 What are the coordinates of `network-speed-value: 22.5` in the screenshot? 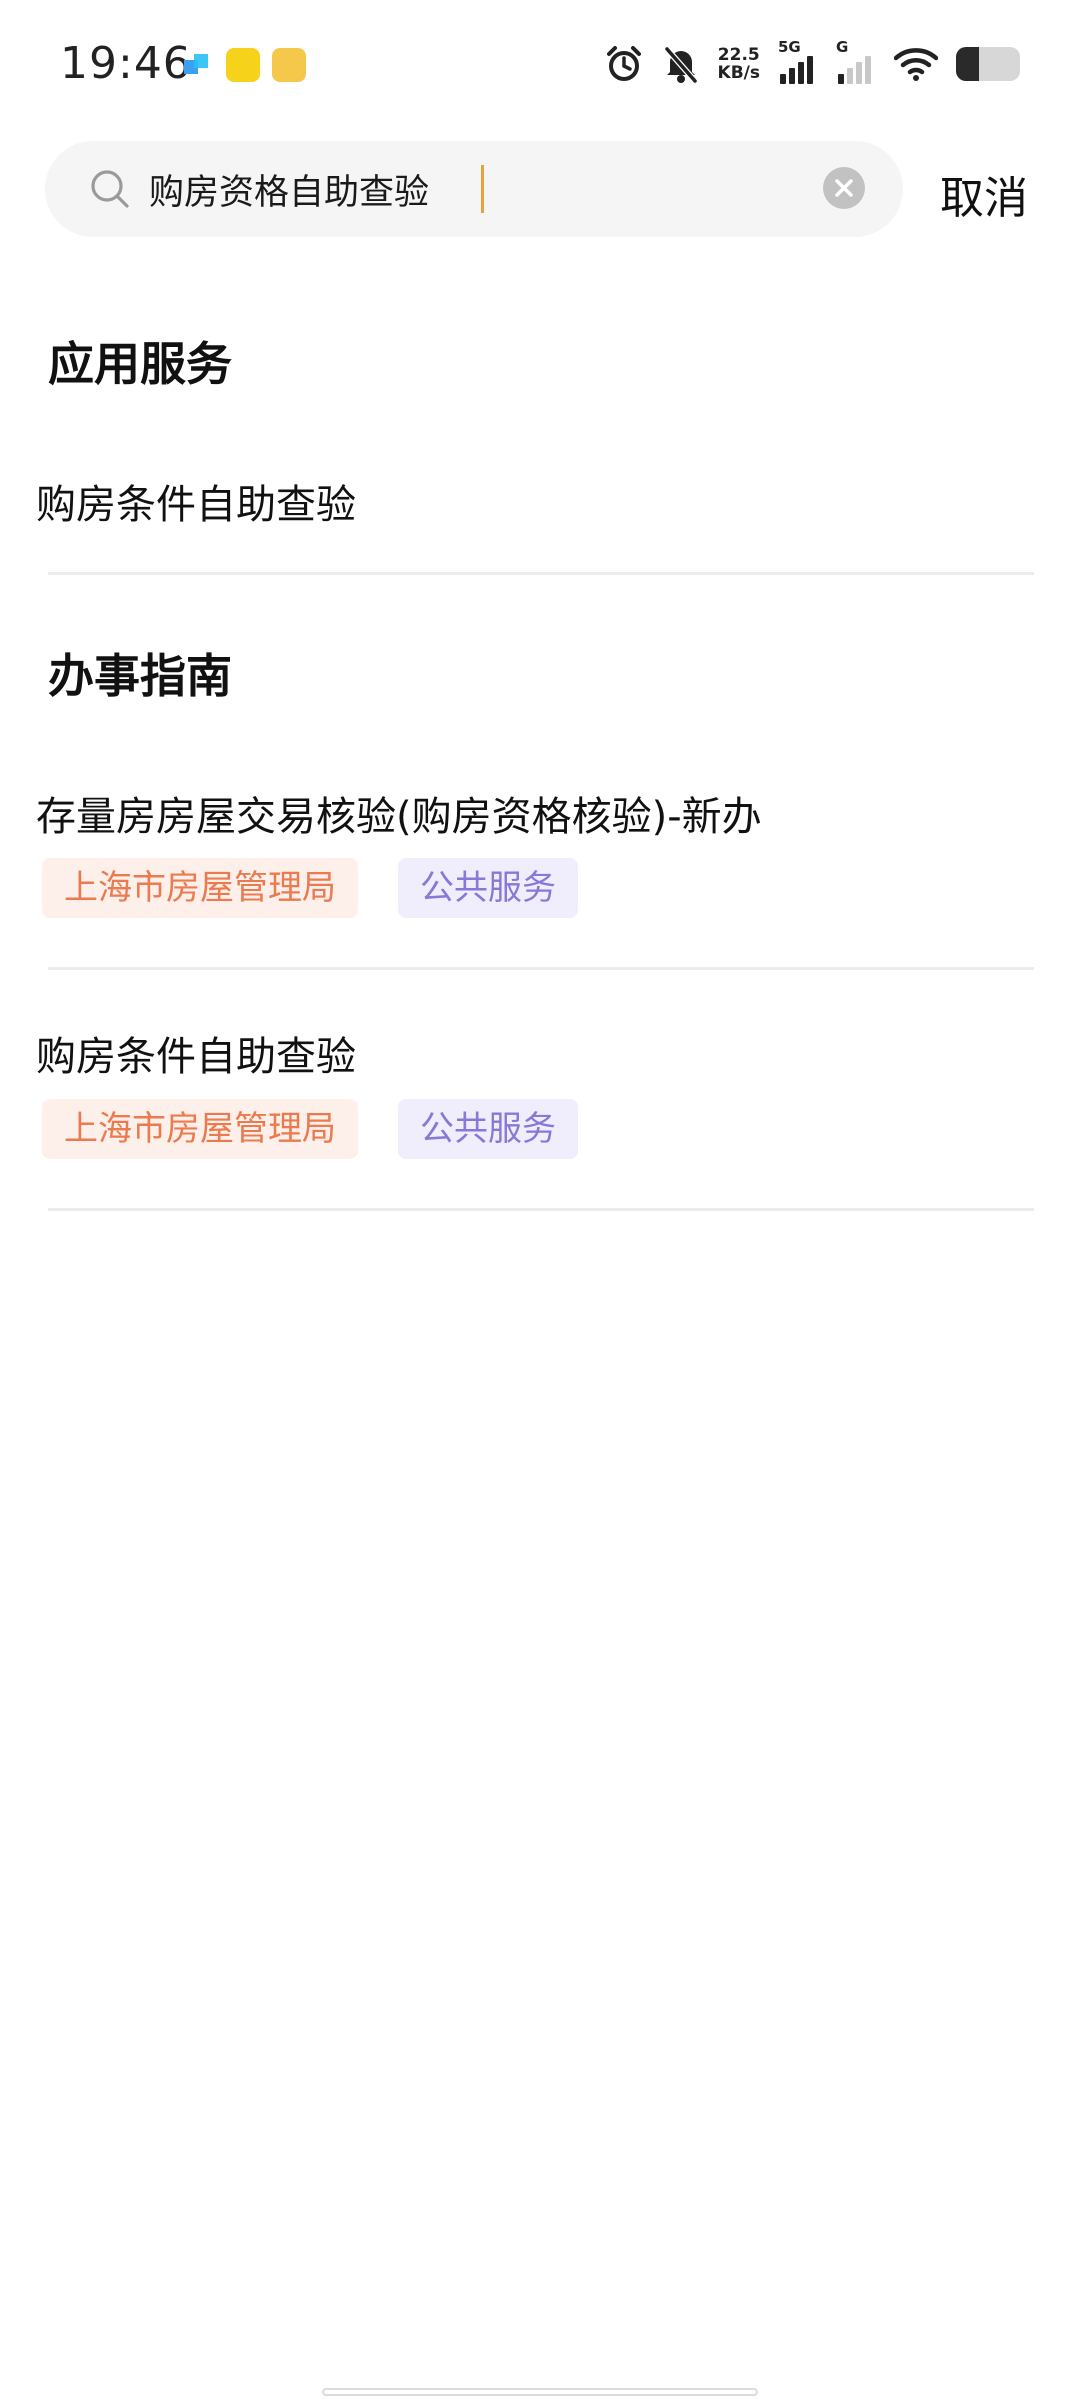 It's located at (738, 55).